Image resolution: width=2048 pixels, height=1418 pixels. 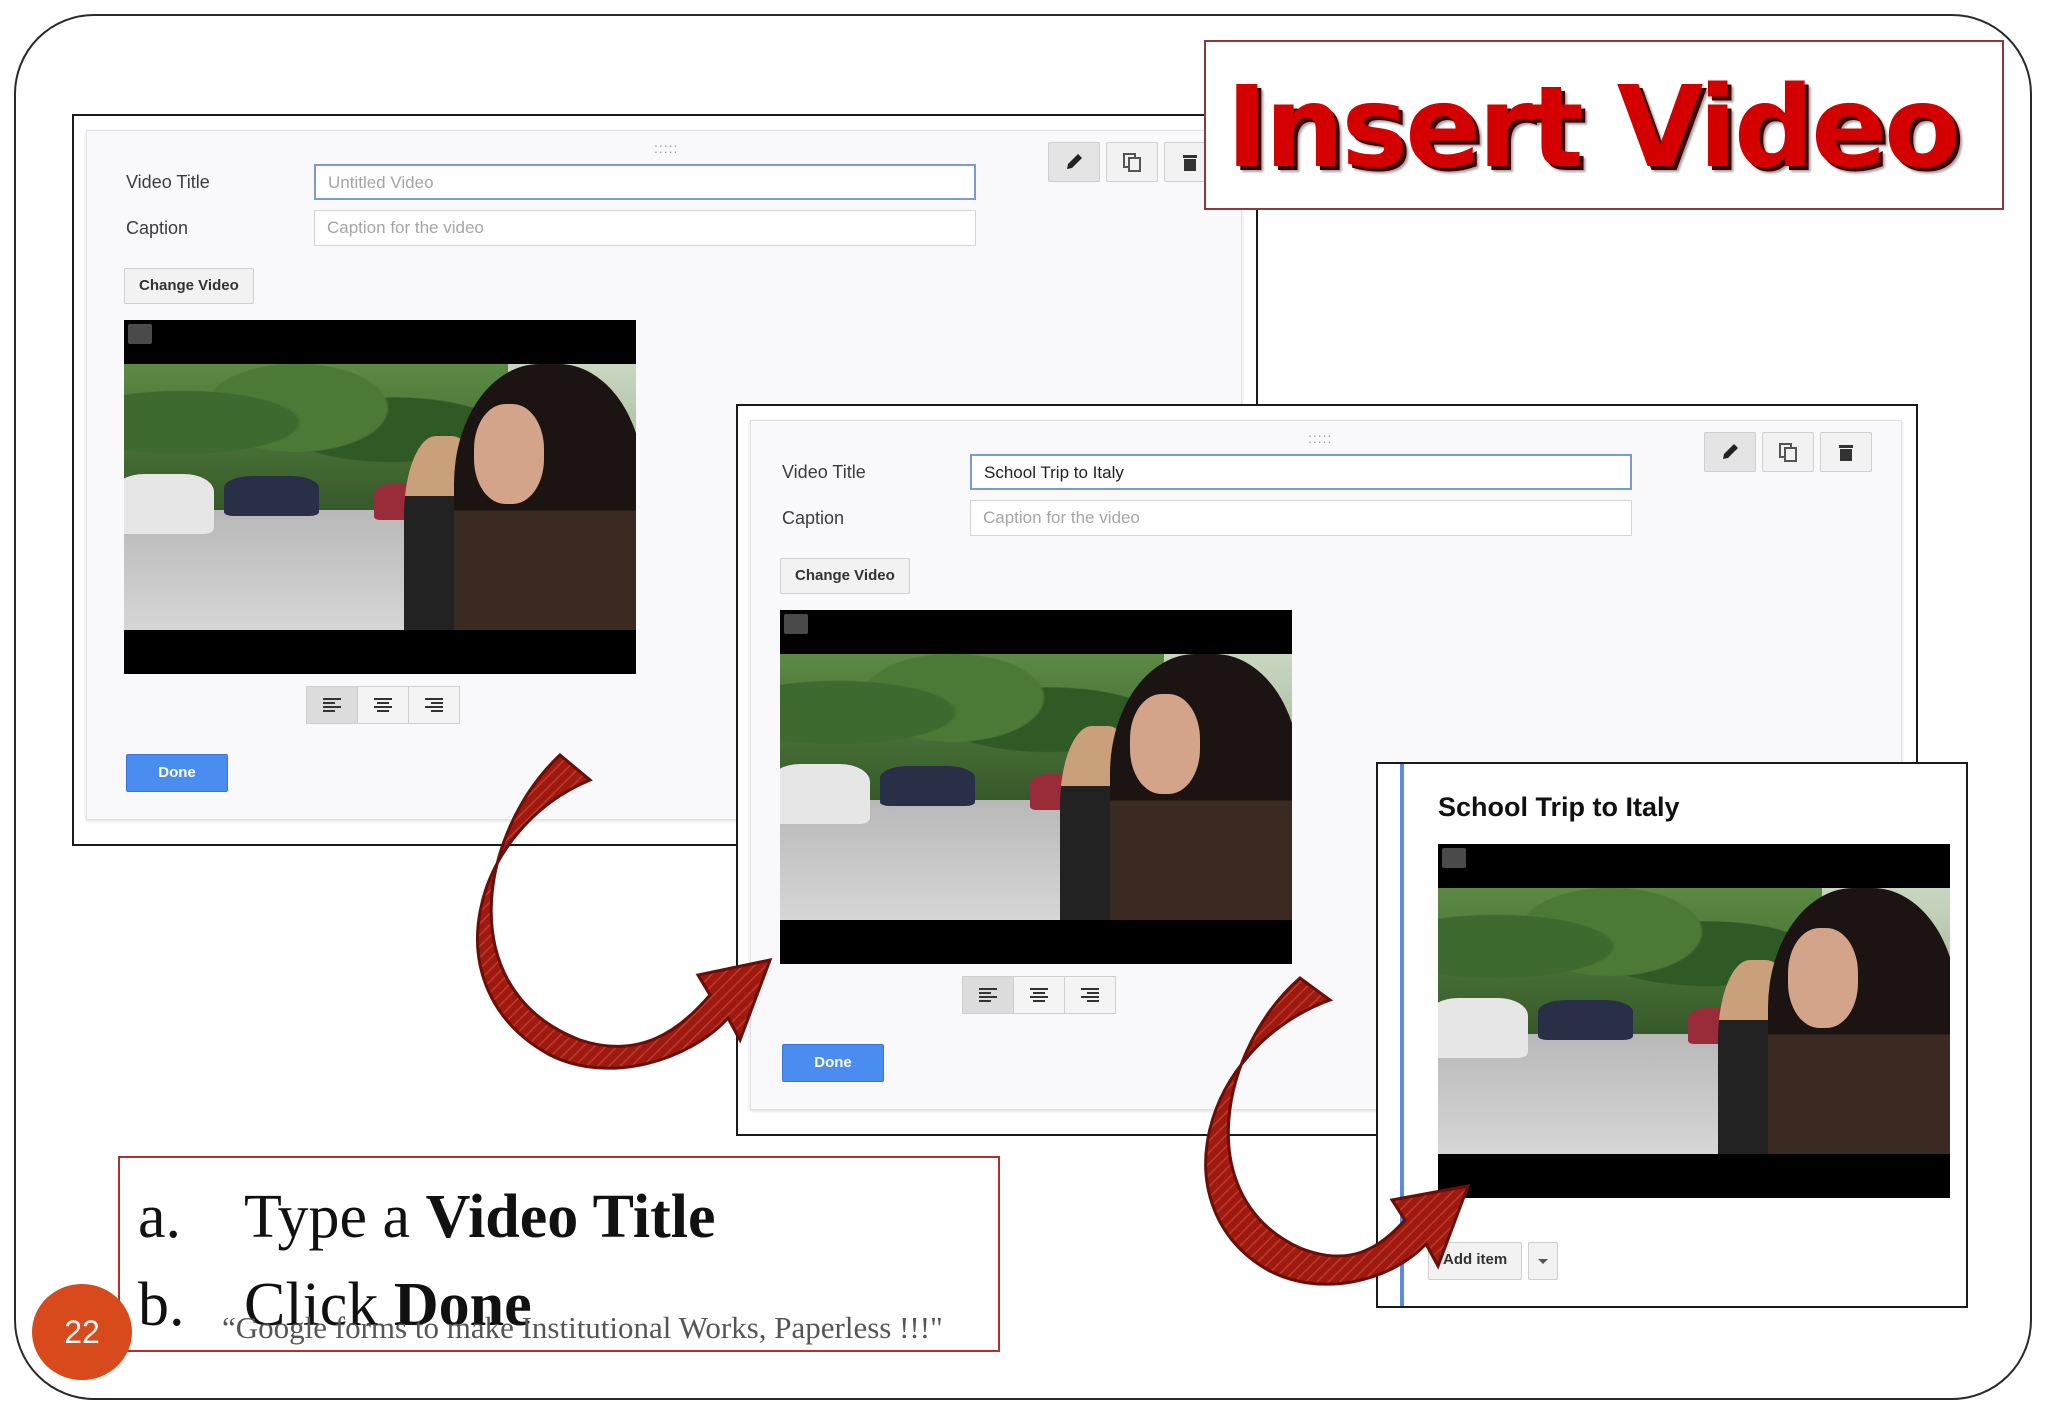 I want to click on video-title-input: Untitled Video, so click(x=645, y=182).